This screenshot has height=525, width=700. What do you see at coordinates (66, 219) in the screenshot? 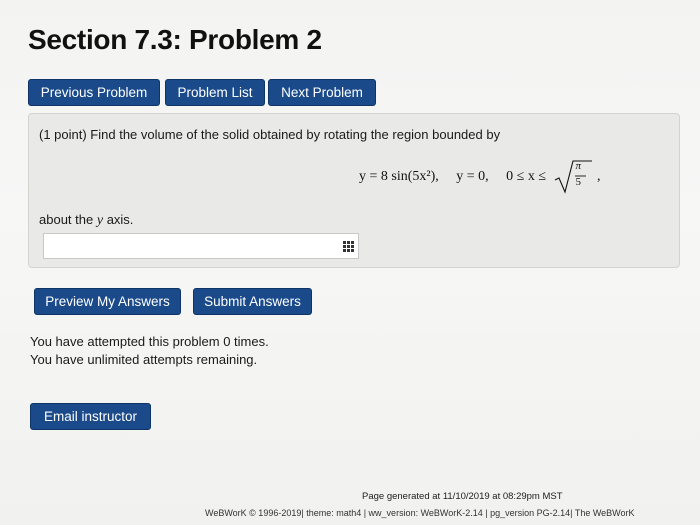
I see `about-prefix: about the` at bounding box center [66, 219].